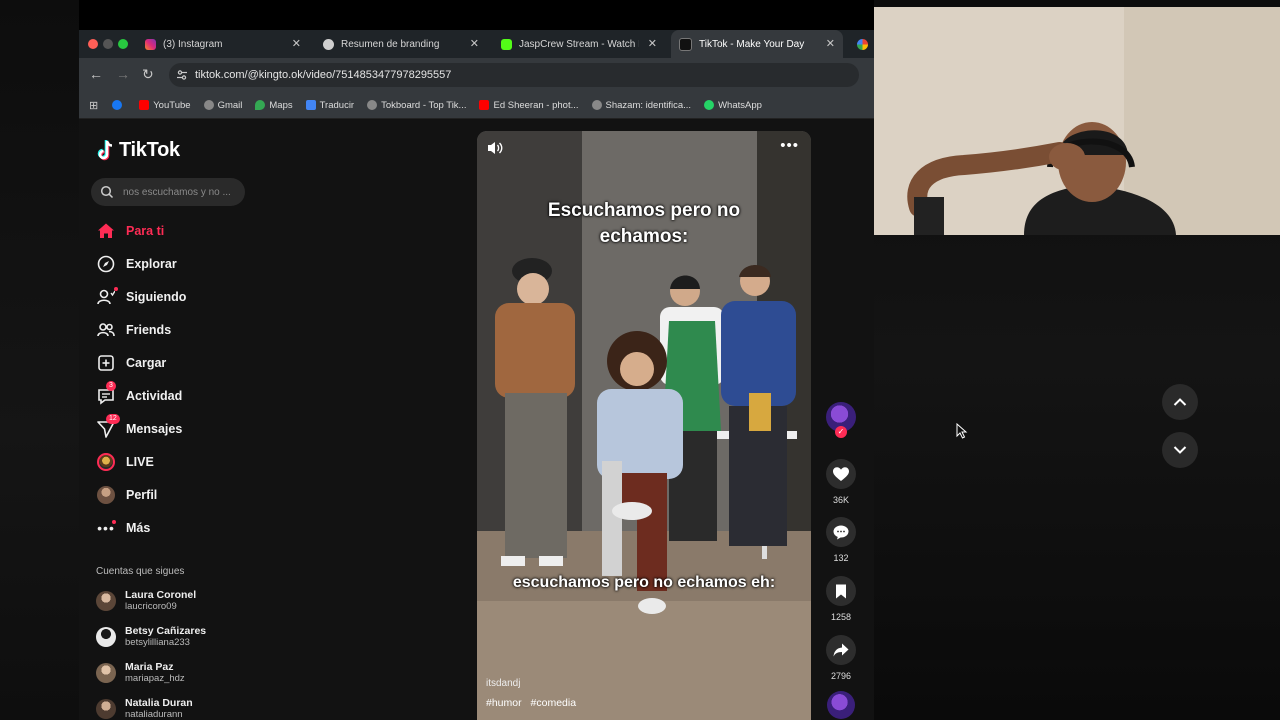  What do you see at coordinates (111, 386) in the screenshot?
I see `activity-badge: 3` at bounding box center [111, 386].